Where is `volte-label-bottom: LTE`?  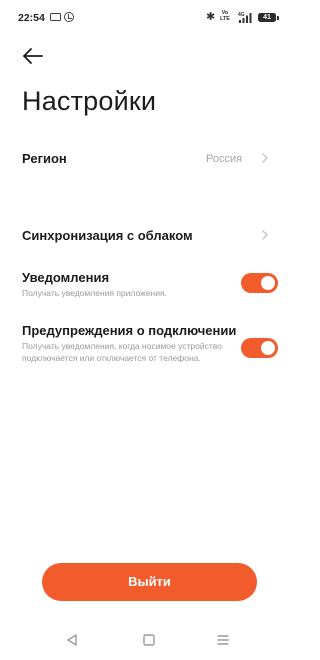 volte-label-bottom: LTE is located at coordinates (225, 19).